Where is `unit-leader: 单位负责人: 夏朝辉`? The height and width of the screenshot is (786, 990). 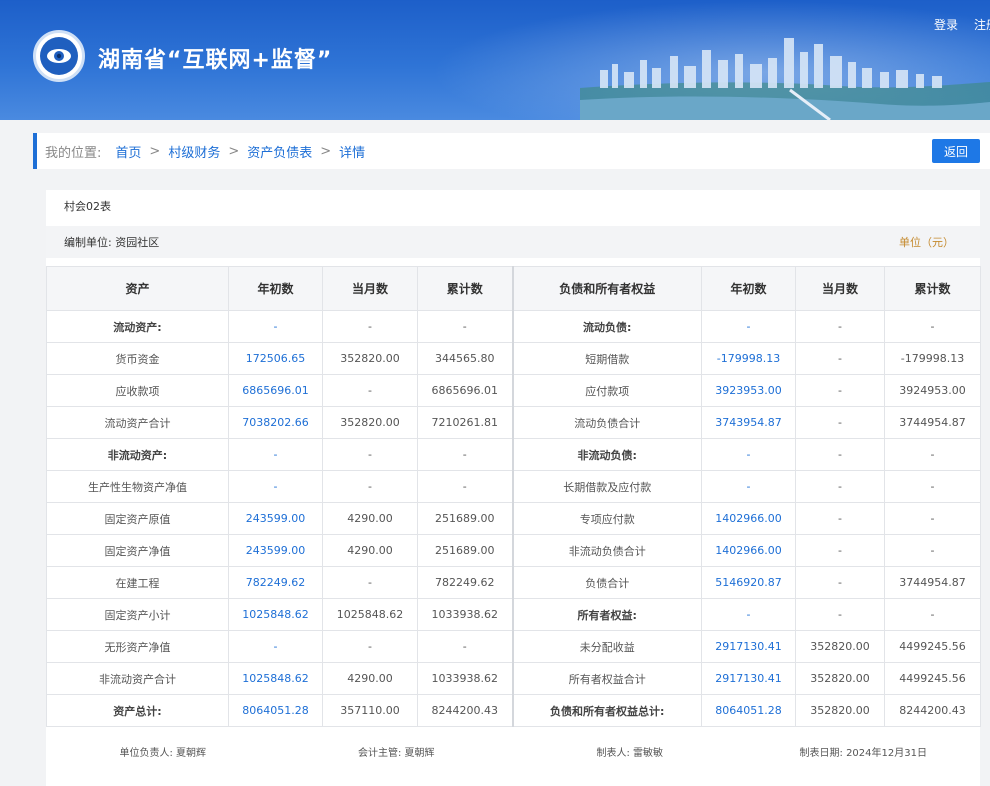
unit-leader: 单位负责人: 夏朝辉 is located at coordinates (163, 753).